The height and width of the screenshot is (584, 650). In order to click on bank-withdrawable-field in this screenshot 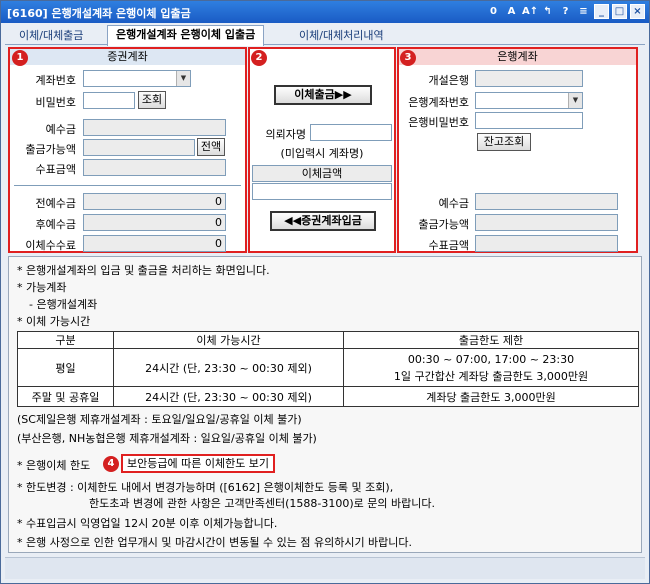, I will do `click(546, 222)`.